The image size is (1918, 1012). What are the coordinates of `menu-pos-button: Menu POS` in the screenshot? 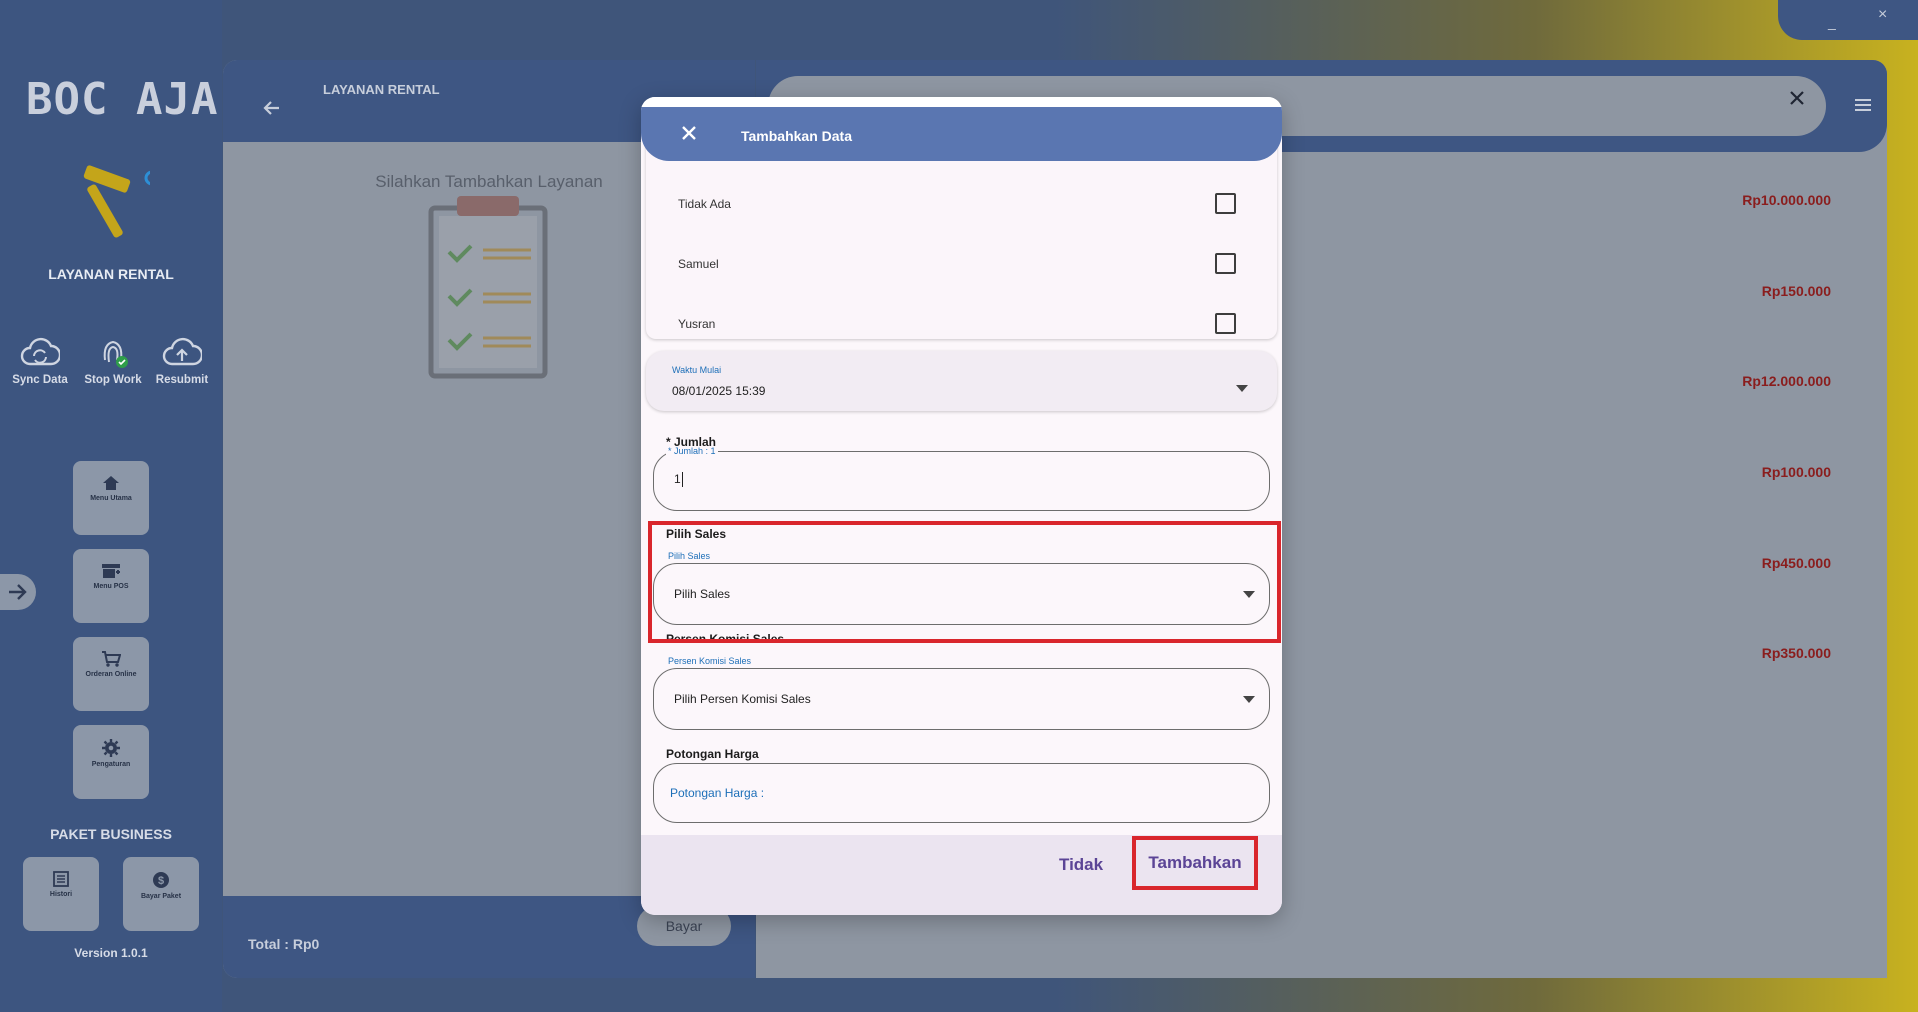 It's located at (111, 586).